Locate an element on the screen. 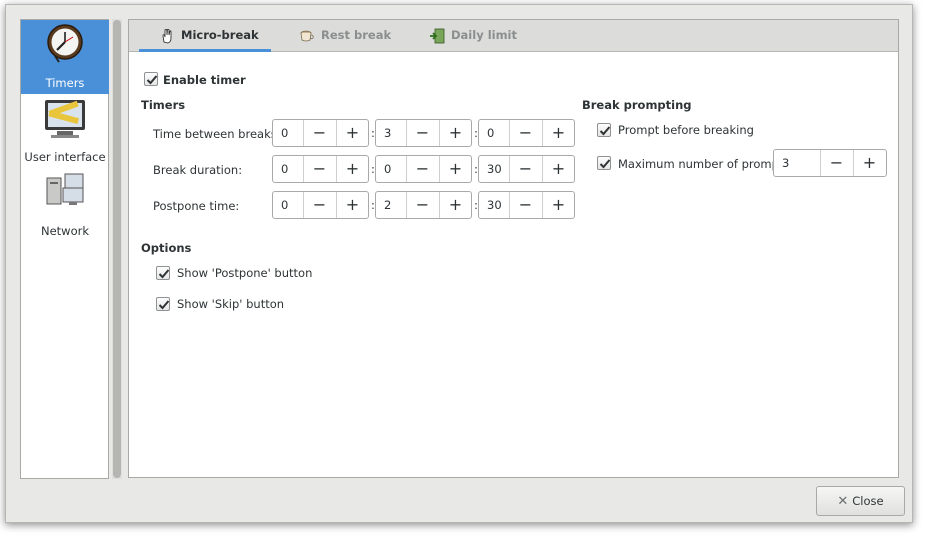  postpone-time-minutes-spin: 2 − + is located at coordinates (423, 205).